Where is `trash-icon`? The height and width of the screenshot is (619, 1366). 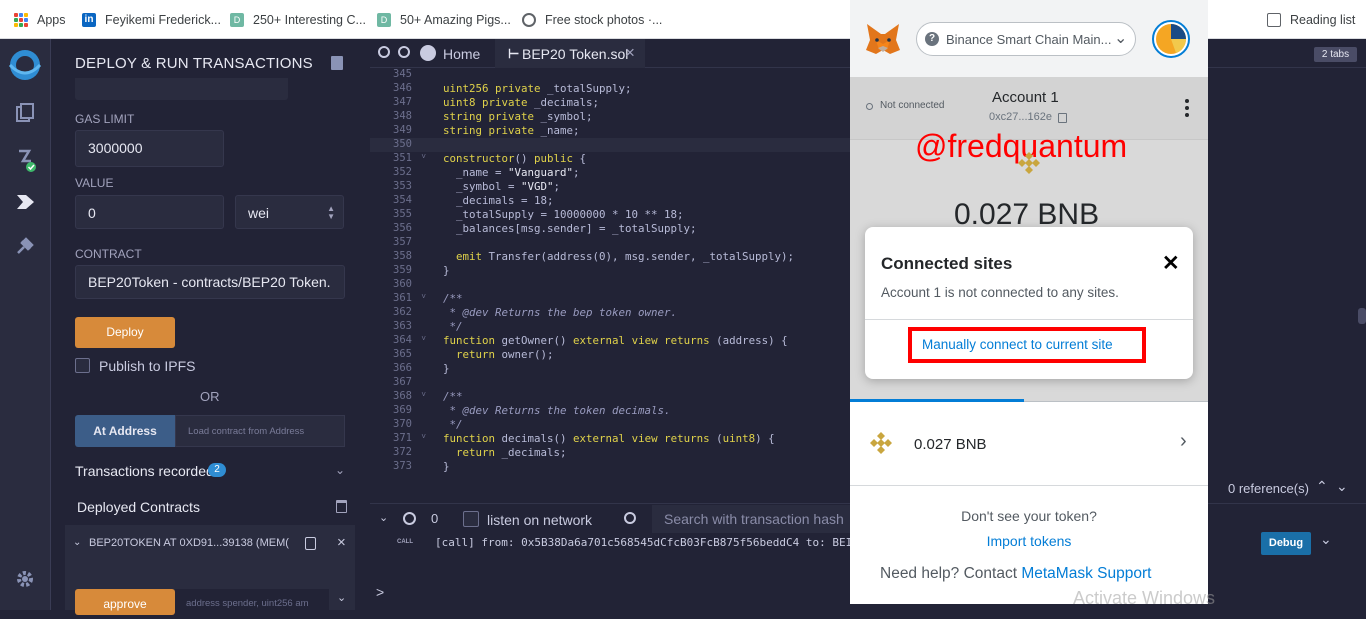
trash-icon is located at coordinates (341, 506).